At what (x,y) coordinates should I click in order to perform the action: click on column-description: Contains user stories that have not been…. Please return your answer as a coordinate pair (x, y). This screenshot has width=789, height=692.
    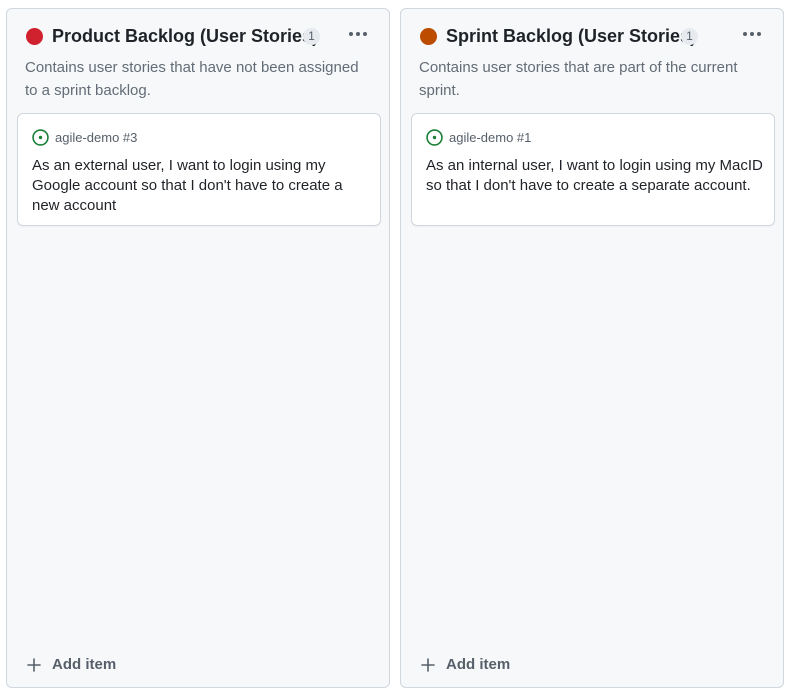
    Looking at the image, I should click on (192, 79).